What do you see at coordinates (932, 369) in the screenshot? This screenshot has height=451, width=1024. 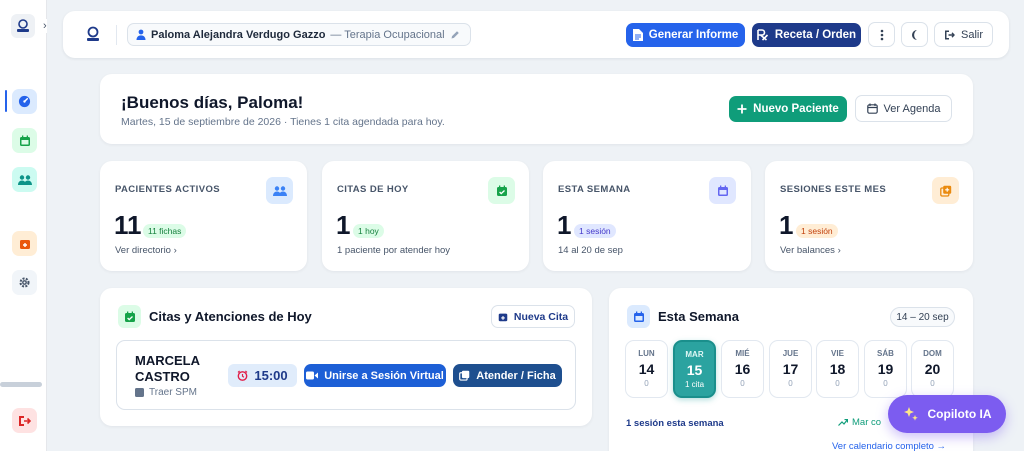 I see `day-cell: DOM 20 0` at bounding box center [932, 369].